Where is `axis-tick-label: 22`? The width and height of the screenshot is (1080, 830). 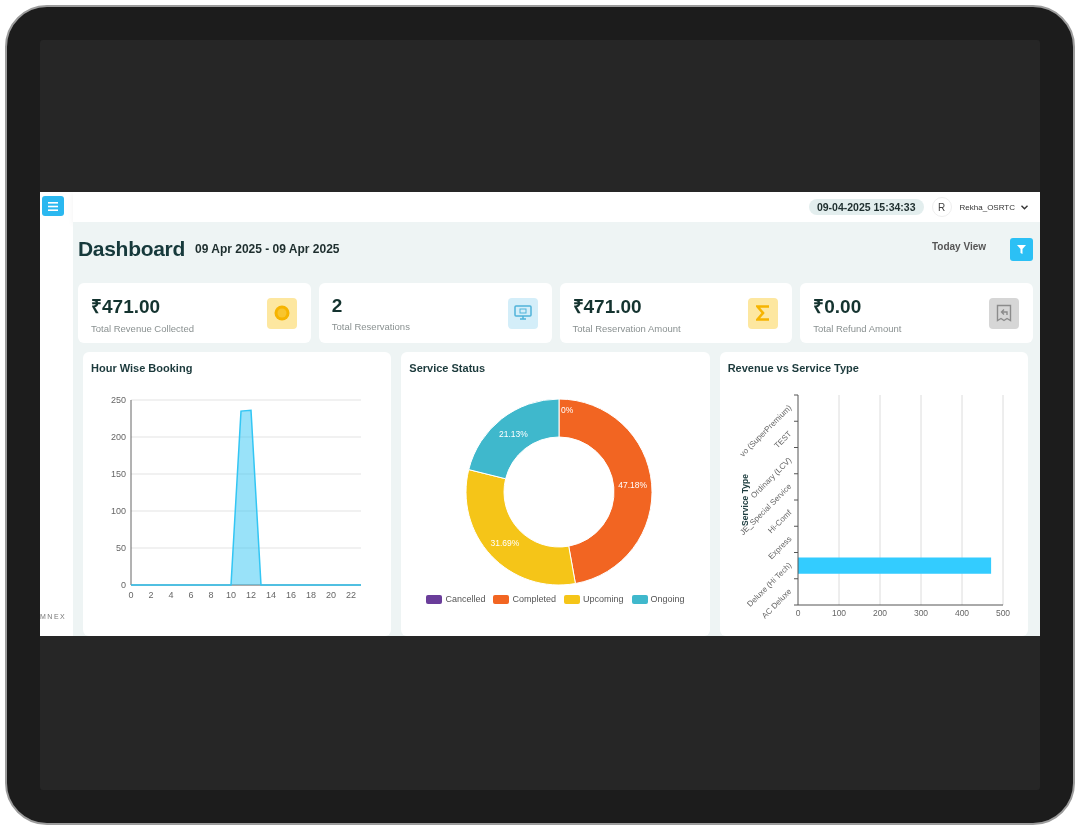 axis-tick-label: 22 is located at coordinates (351, 595).